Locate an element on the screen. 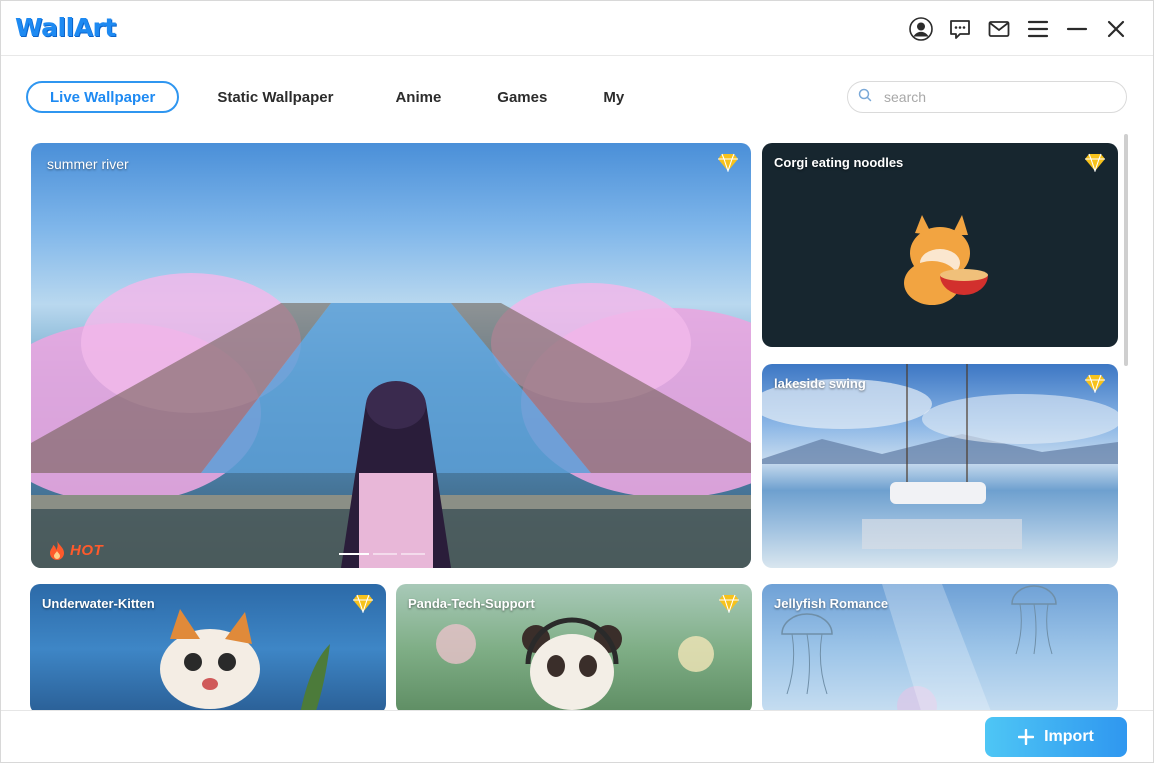  tab-static-wallpaper: Static Wallpaper is located at coordinates (275, 97).